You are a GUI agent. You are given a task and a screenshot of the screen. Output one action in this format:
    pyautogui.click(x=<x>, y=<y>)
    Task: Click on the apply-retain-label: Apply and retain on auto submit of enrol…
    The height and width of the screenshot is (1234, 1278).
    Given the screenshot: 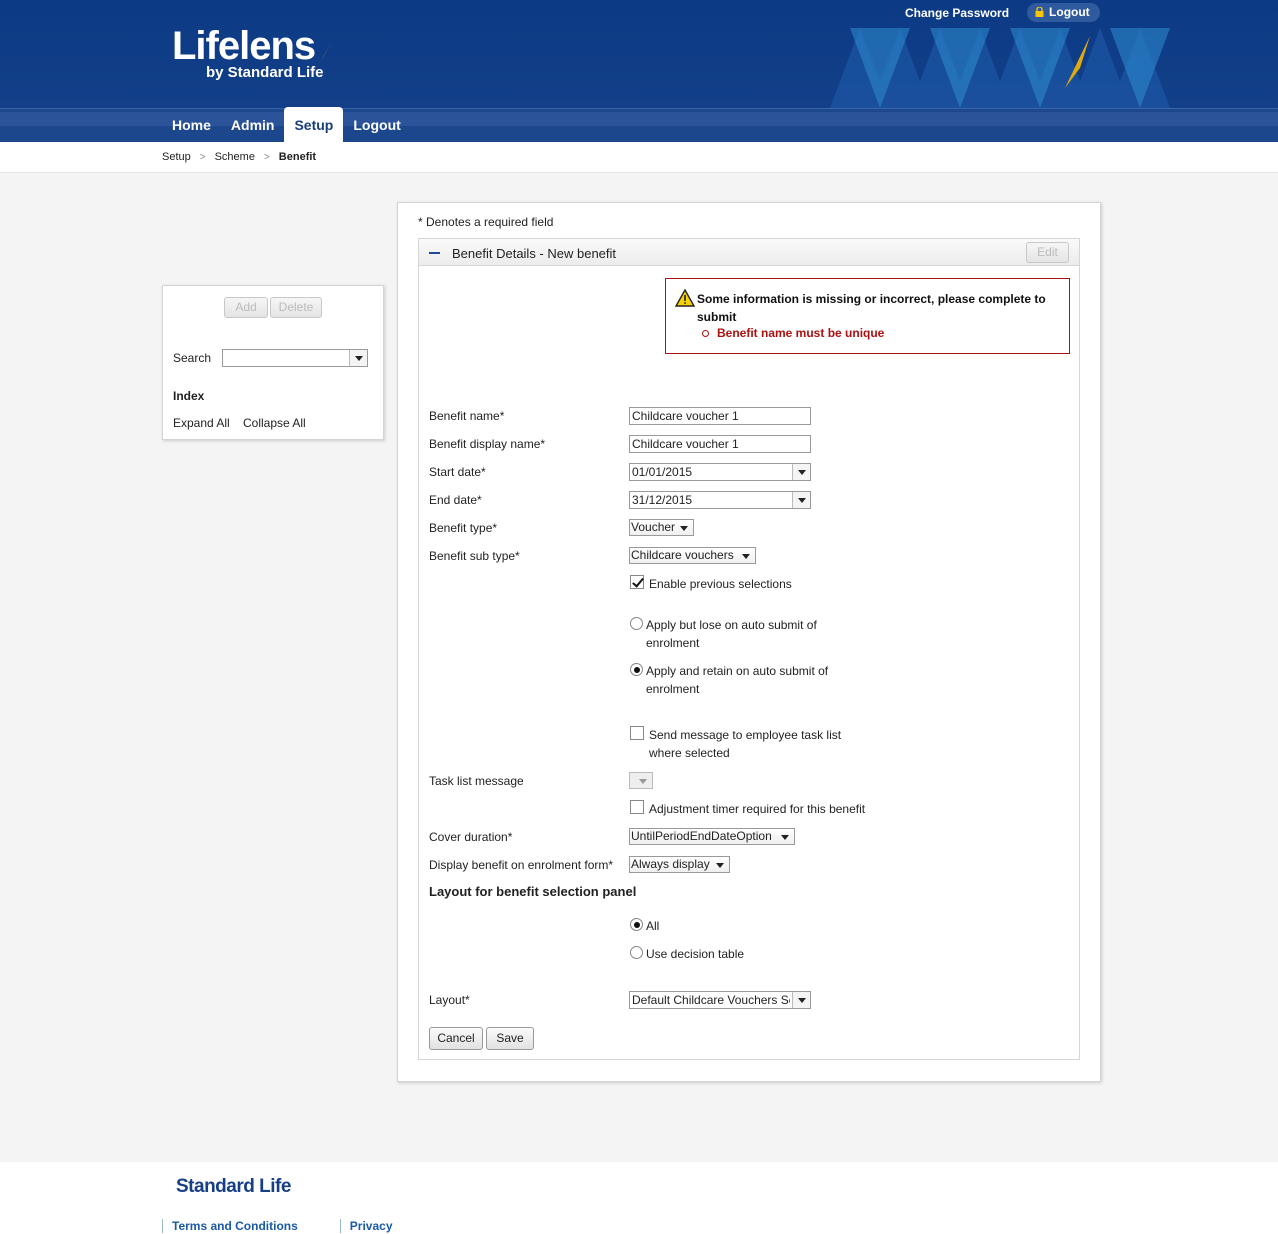 What is the action you would take?
    pyautogui.click(x=737, y=680)
    